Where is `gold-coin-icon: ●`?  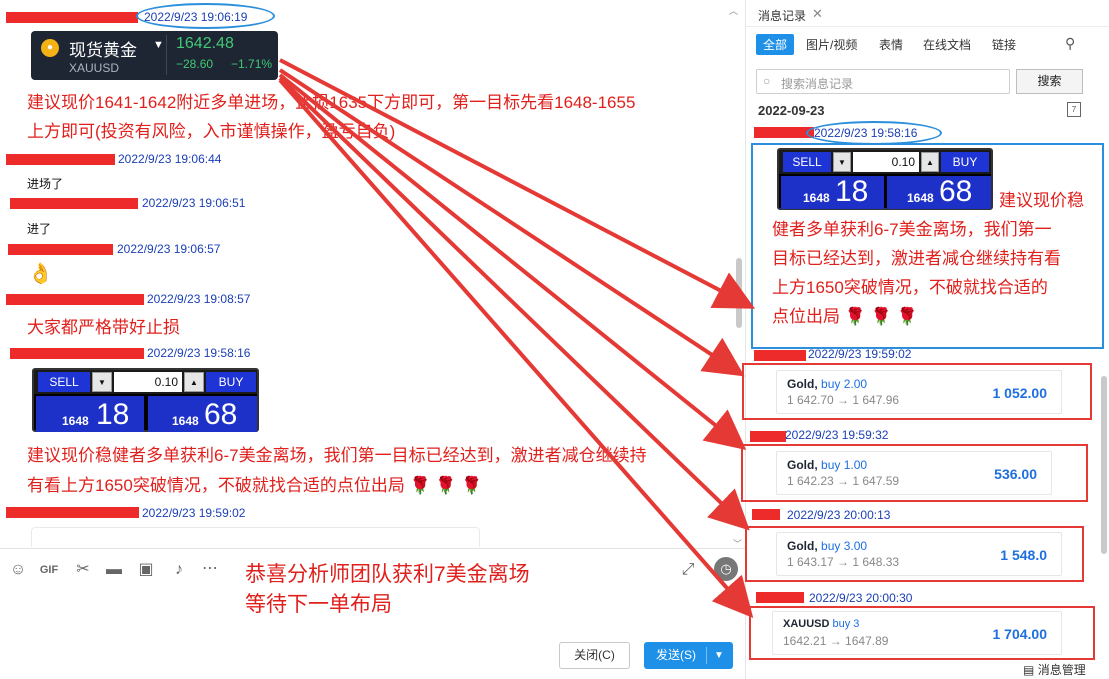
gold-coin-icon: ● is located at coordinates (50, 48).